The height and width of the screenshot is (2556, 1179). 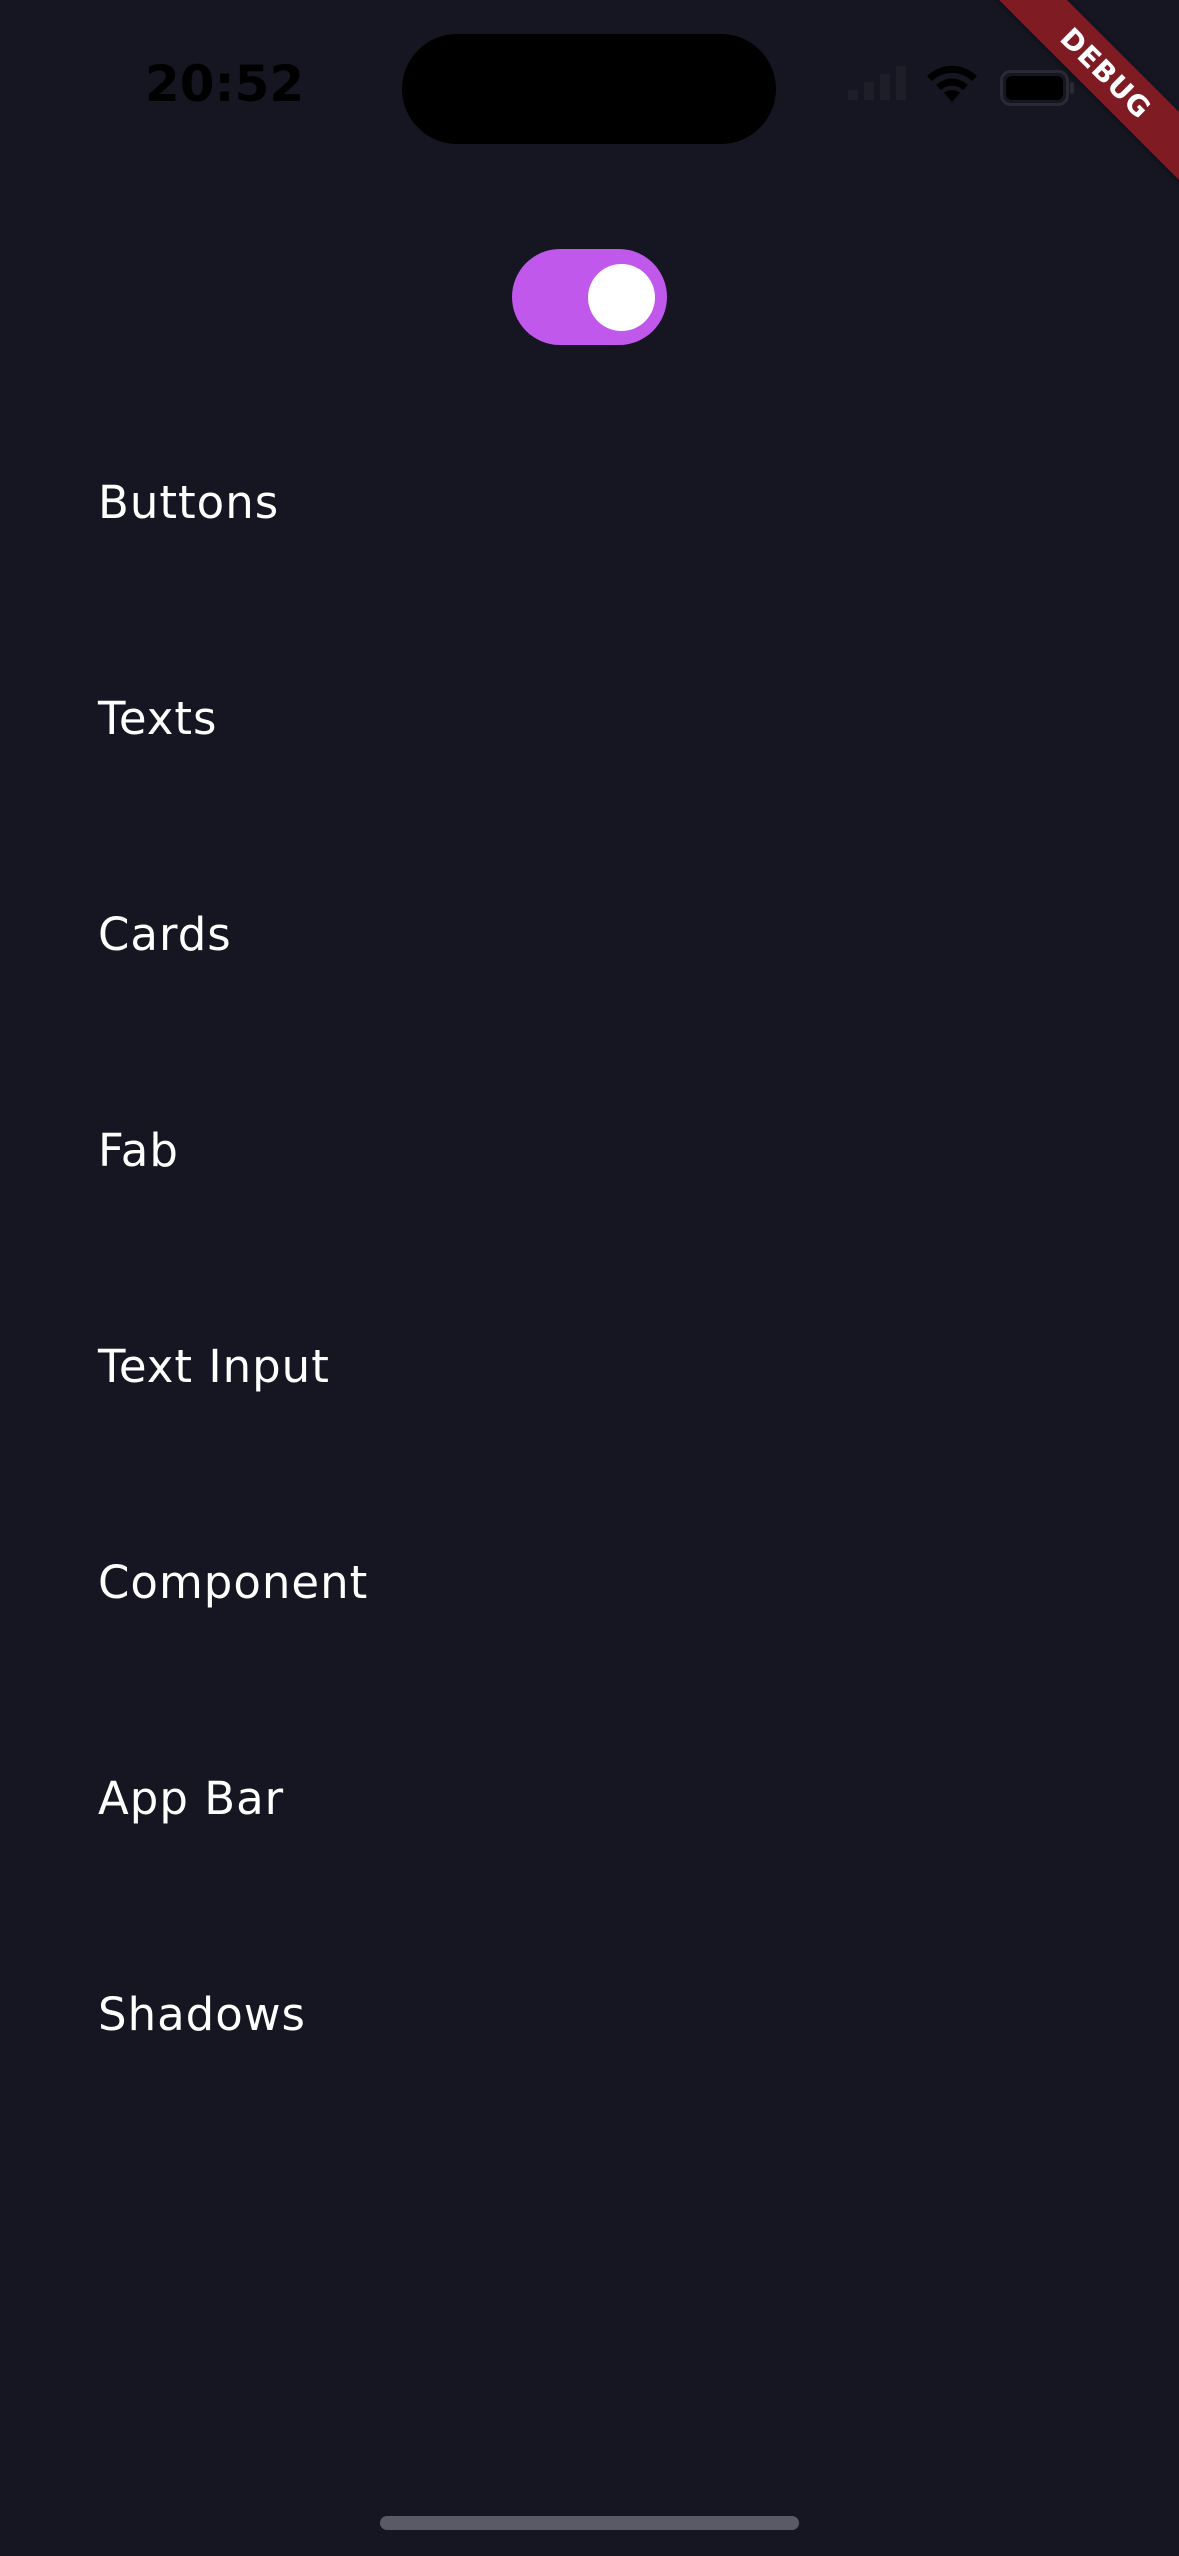 What do you see at coordinates (202, 2014) in the screenshot?
I see `menu-item-label: Shadows` at bounding box center [202, 2014].